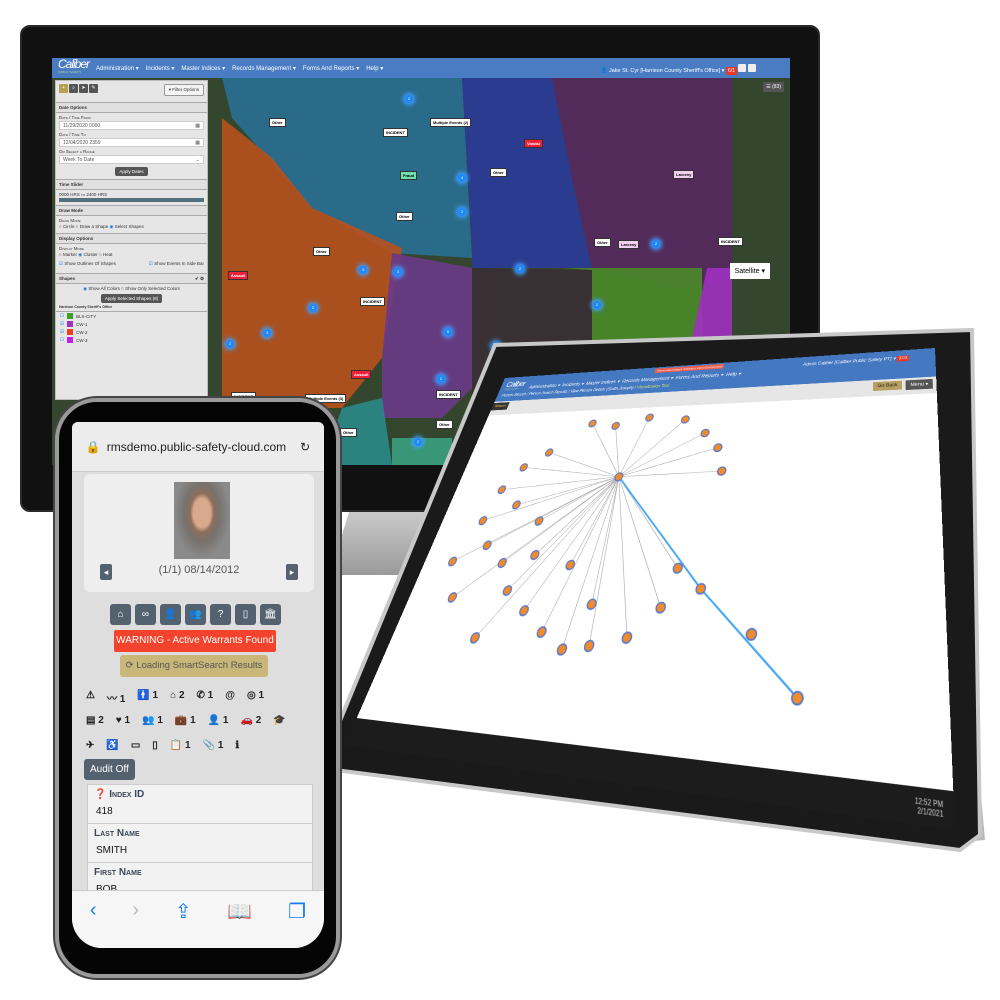  Describe the element at coordinates (202, 520) in the screenshot. I see `mugshot-photo` at that location.